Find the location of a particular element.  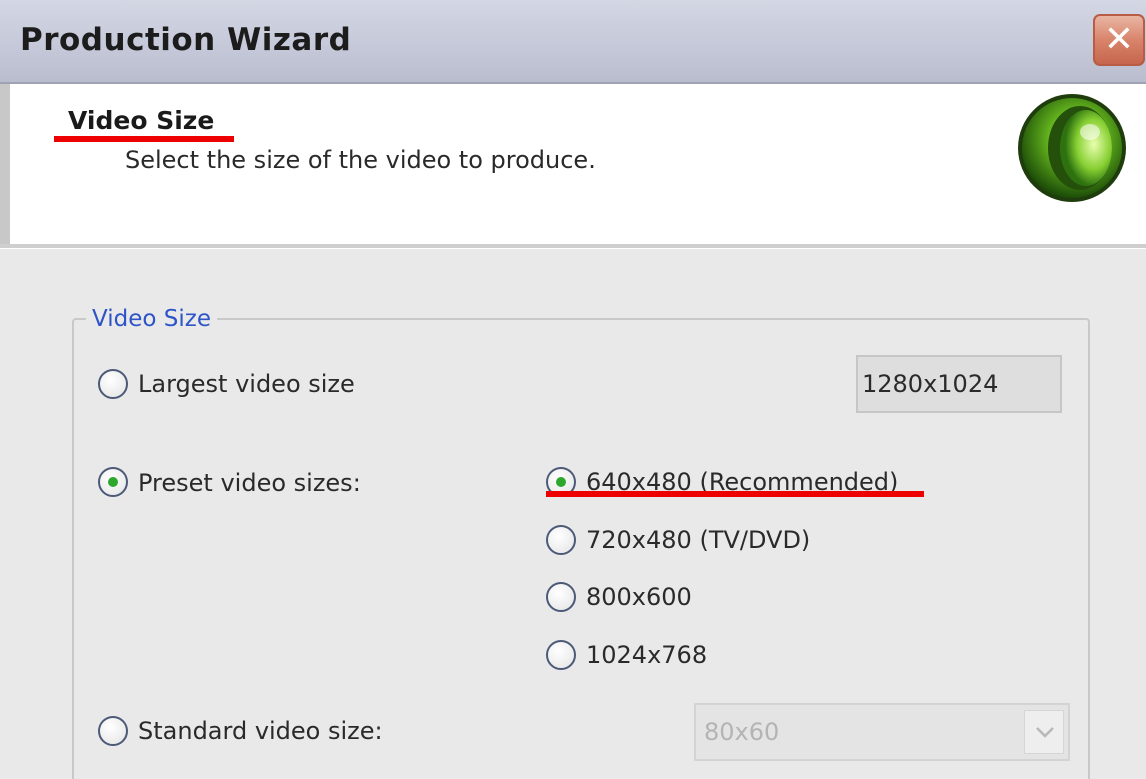

largest-video-size-value: 1280x1024 is located at coordinates (930, 384).